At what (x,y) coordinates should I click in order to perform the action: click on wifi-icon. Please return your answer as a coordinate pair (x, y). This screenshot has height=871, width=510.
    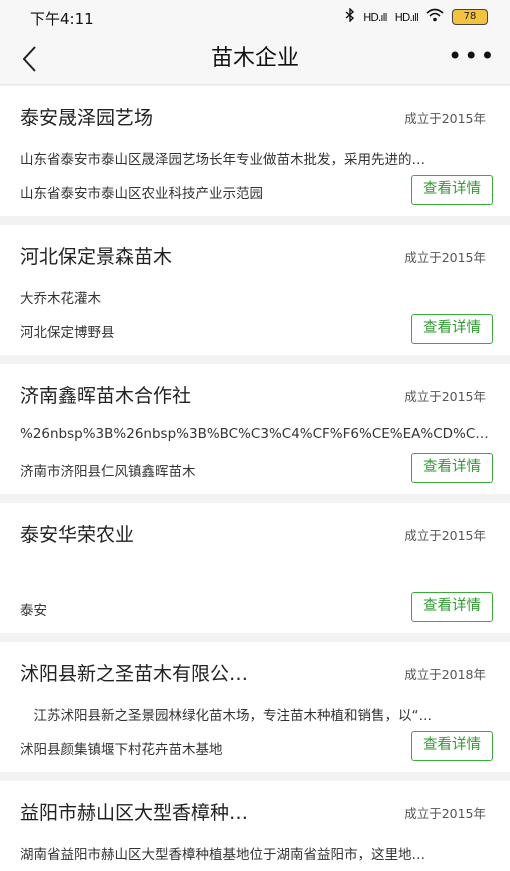
    Looking at the image, I should click on (435, 17).